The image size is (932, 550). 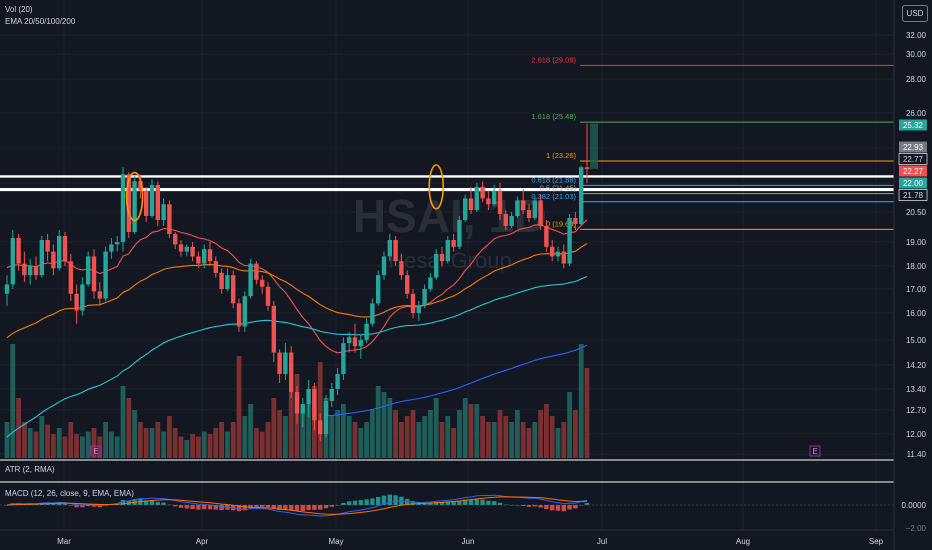 I want to click on earnings-marker-label: E, so click(x=814, y=451).